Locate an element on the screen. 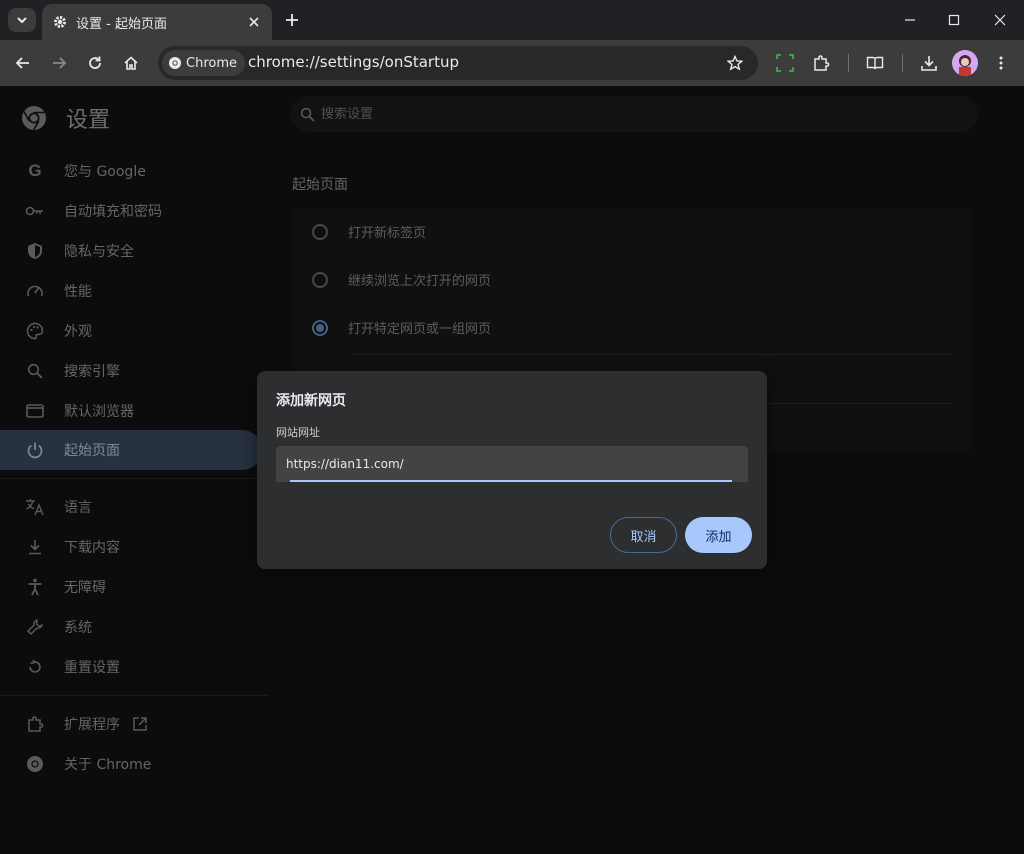  reading-mode-button is located at coordinates (875, 63).